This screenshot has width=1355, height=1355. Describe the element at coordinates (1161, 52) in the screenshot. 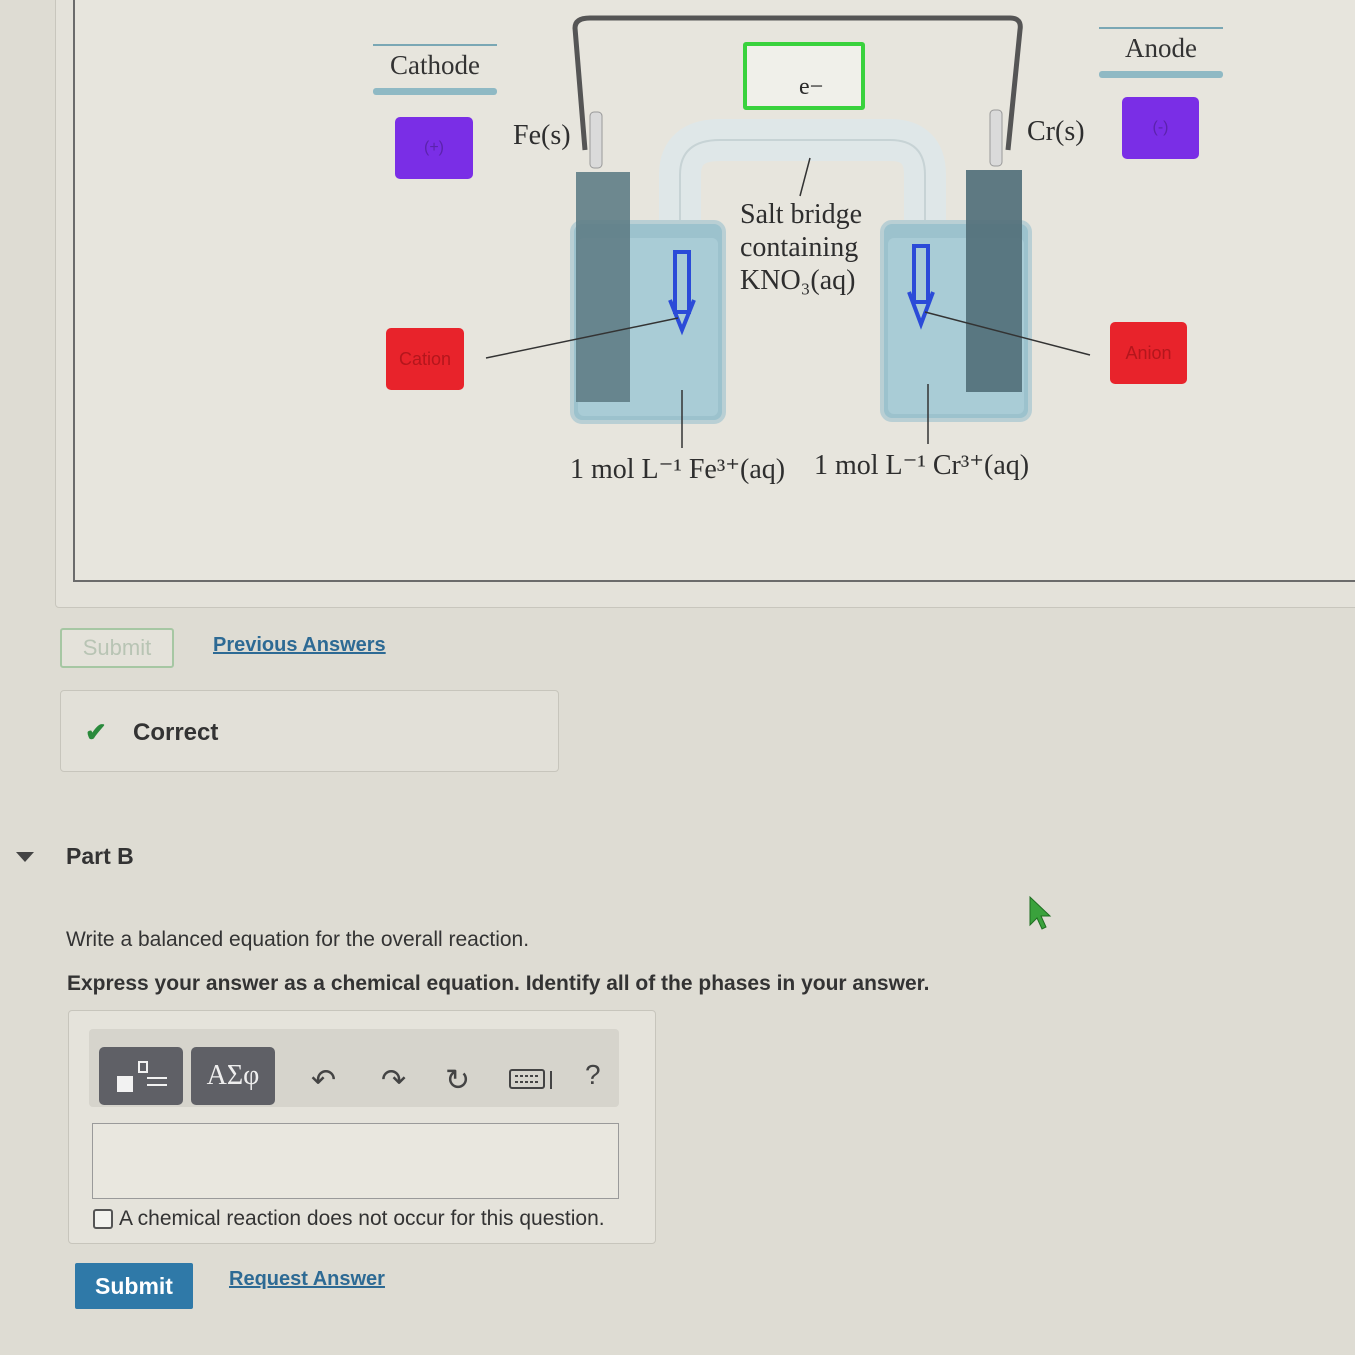

I see `anode-label: Anode` at that location.